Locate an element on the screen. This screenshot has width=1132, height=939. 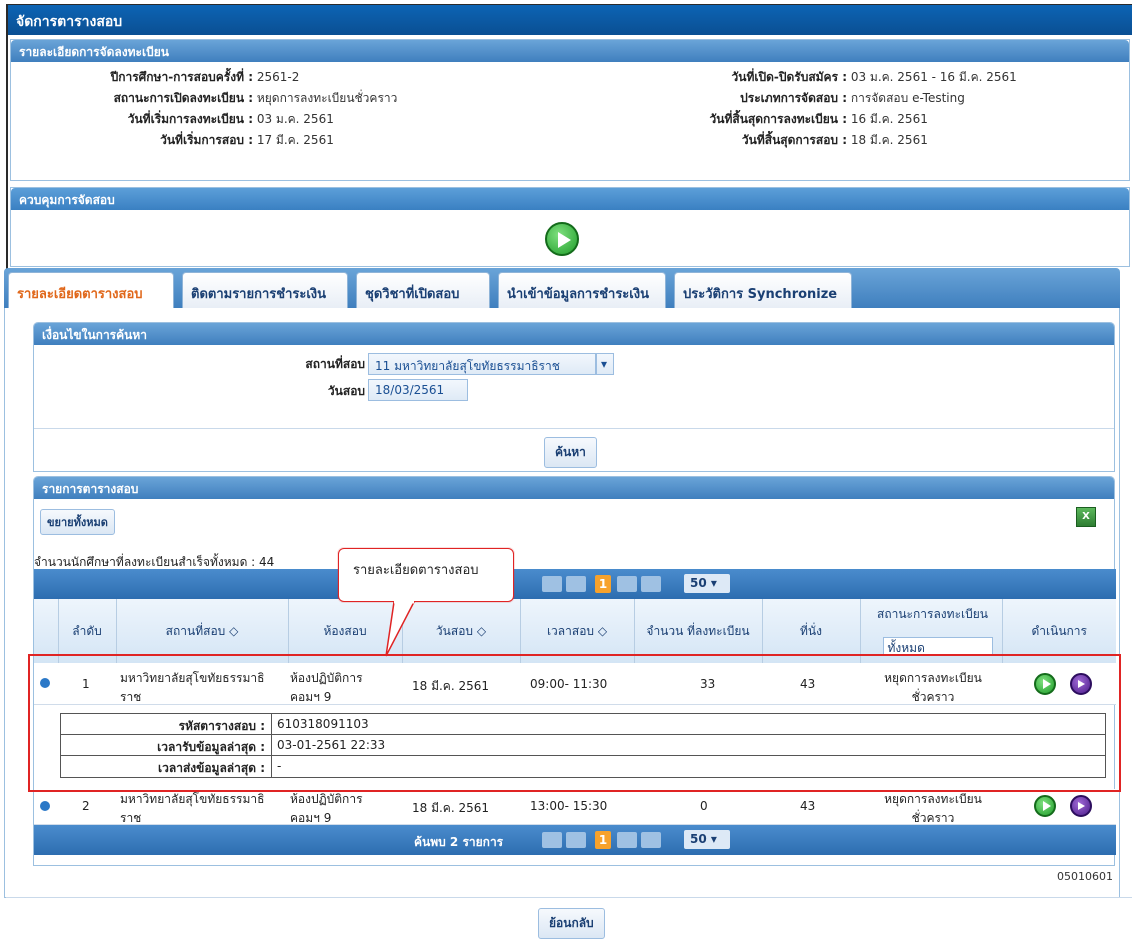
row-no: 2 is located at coordinates (86, 806).